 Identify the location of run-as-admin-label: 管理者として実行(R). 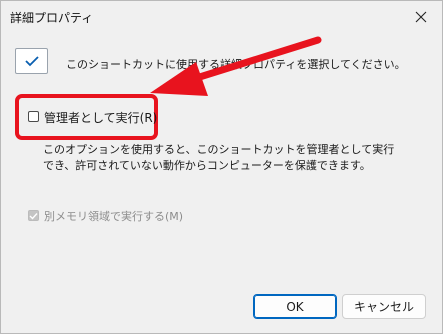
(100, 117).